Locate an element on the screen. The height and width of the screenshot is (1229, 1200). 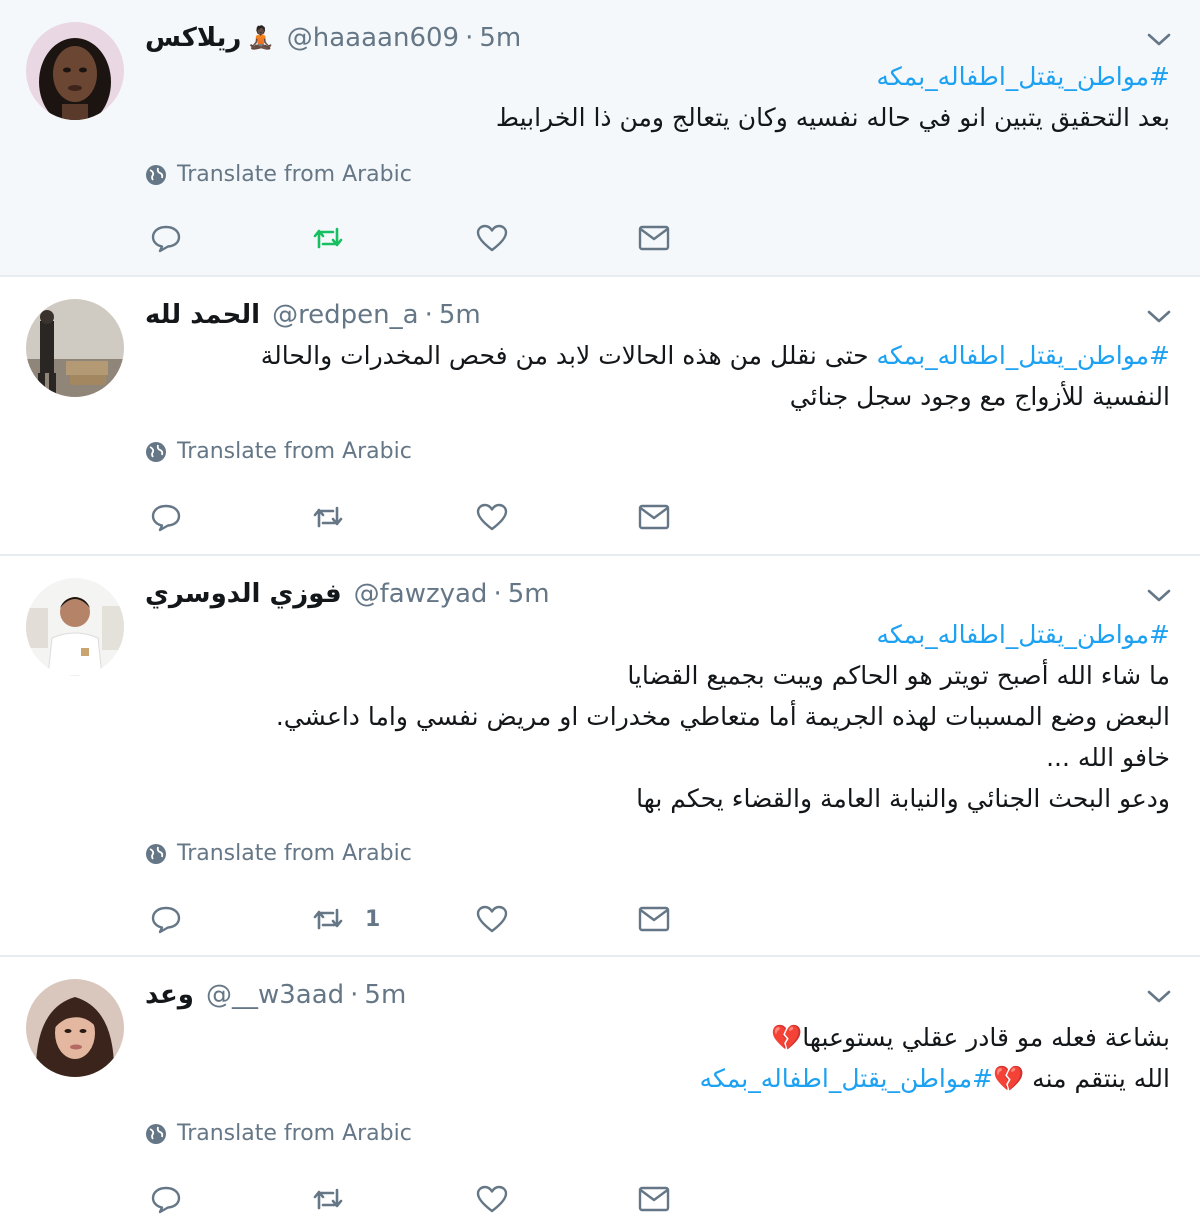
tweet-header: ريلاكس 🧘🏿 @haaaan609 · 5m is located at coordinates (333, 38).